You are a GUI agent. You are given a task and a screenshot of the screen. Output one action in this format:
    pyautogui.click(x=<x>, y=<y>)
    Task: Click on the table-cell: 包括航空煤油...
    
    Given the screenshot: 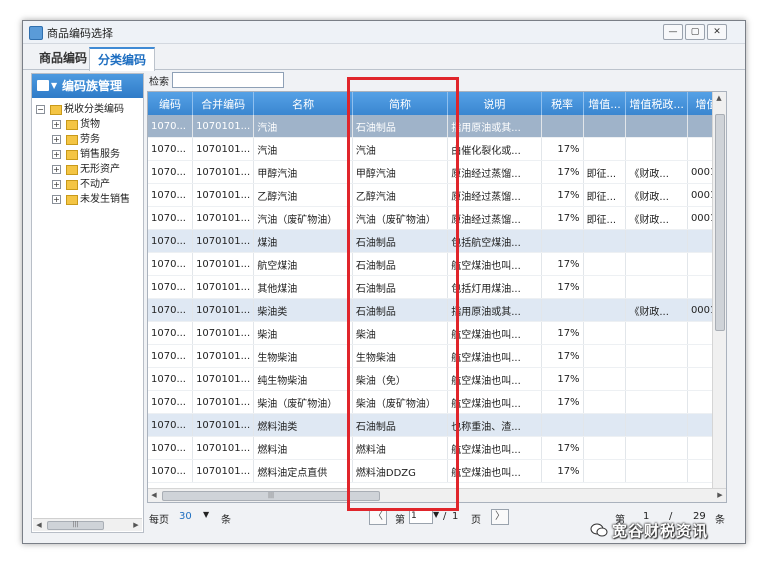 What is the action you would take?
    pyautogui.click(x=494, y=241)
    